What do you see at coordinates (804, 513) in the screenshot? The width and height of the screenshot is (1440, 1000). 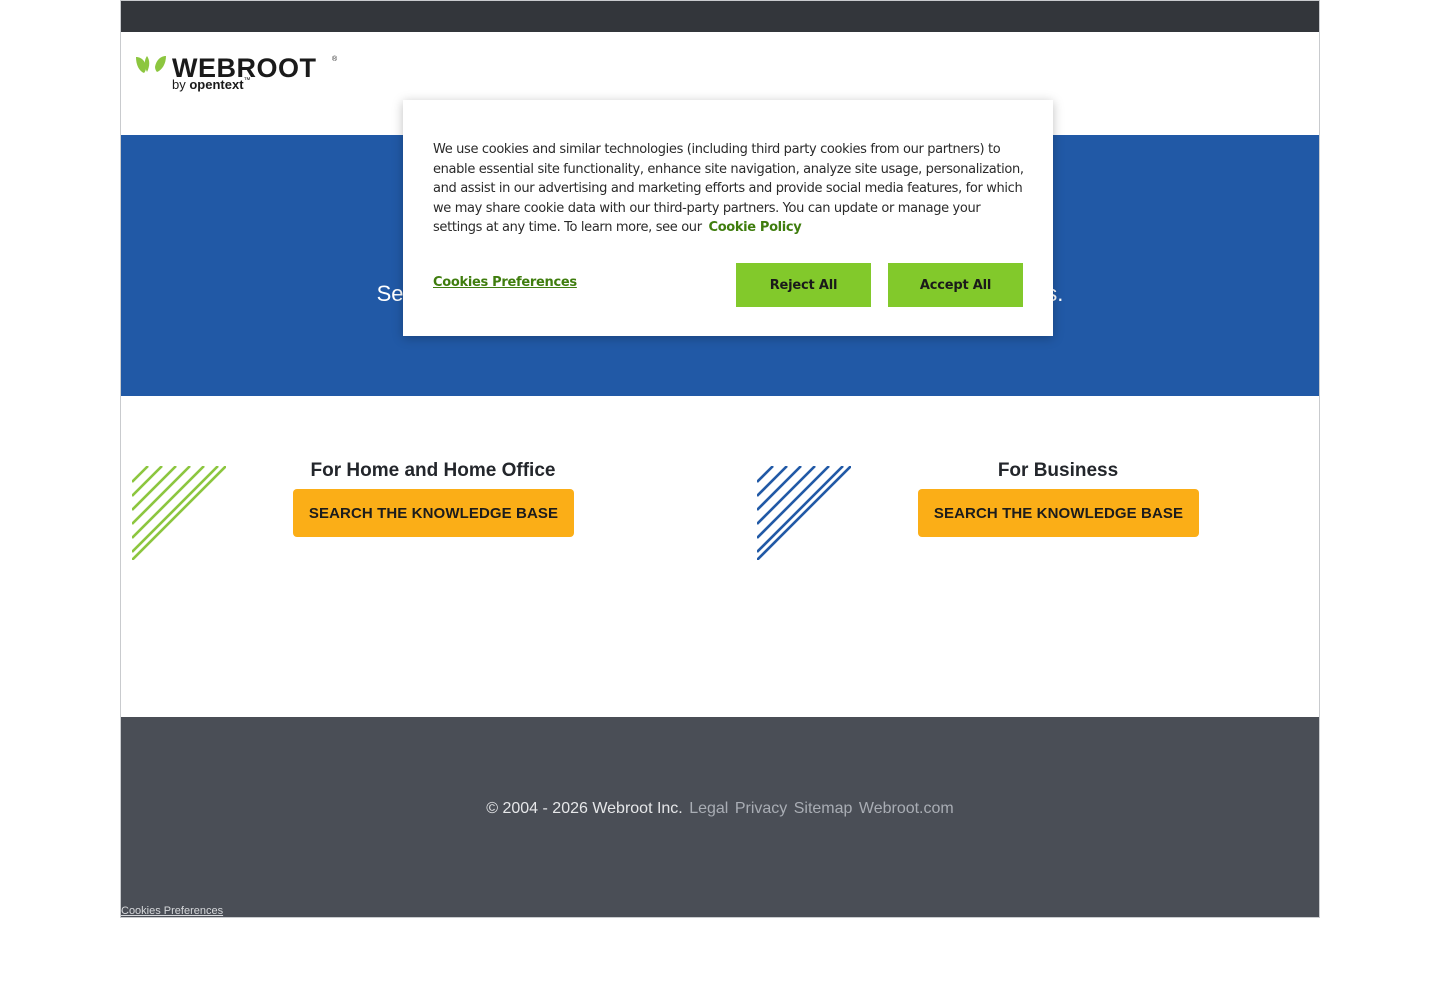 I see `blue-stripes-graphic` at bounding box center [804, 513].